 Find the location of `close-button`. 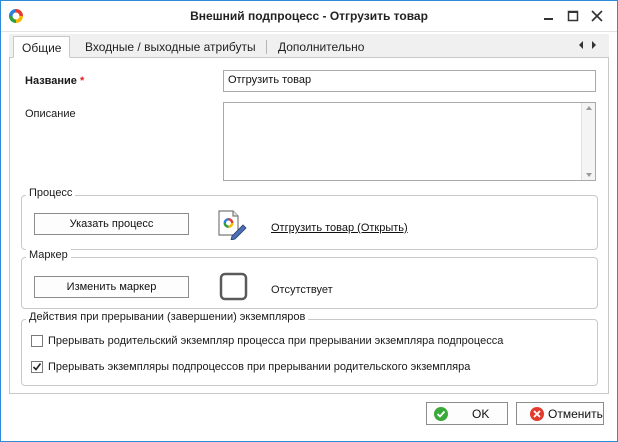

close-button is located at coordinates (597, 16).